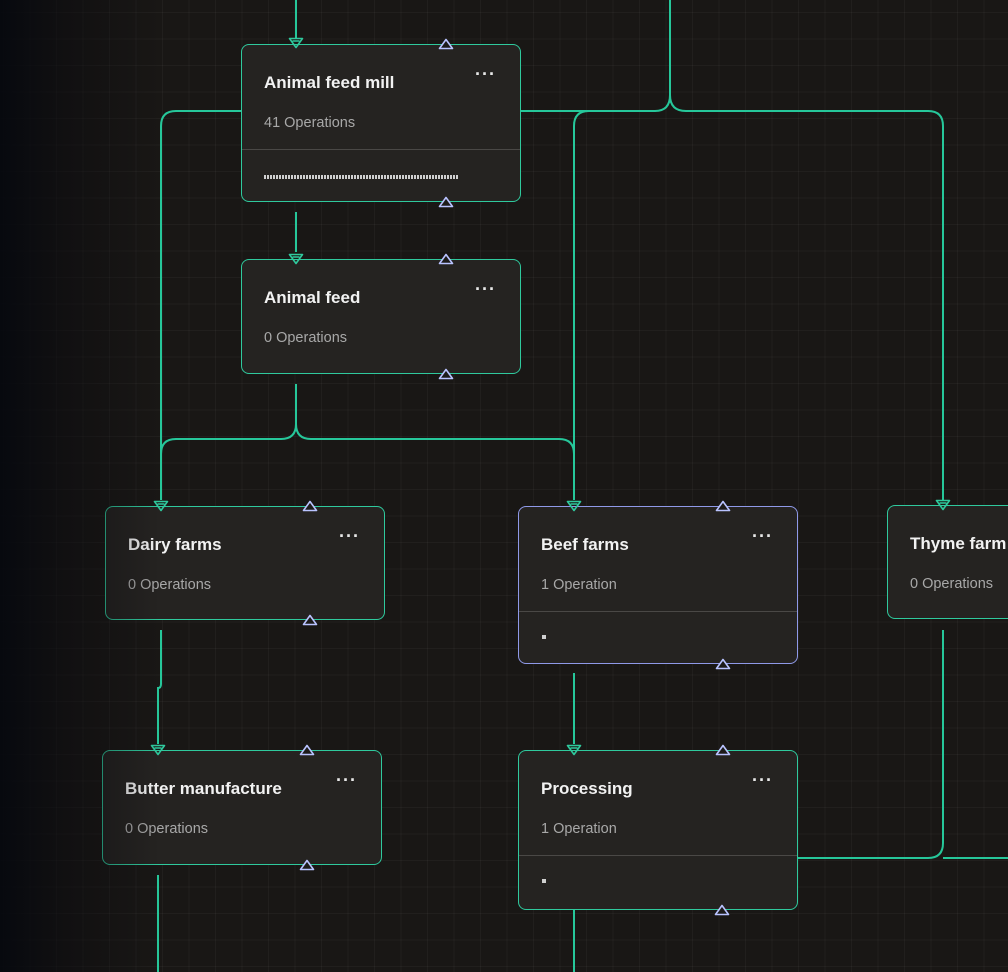 The image size is (1008, 972). What do you see at coordinates (658, 585) in the screenshot?
I see `node-beef-farms: Beef farms 1 Operation ···` at bounding box center [658, 585].